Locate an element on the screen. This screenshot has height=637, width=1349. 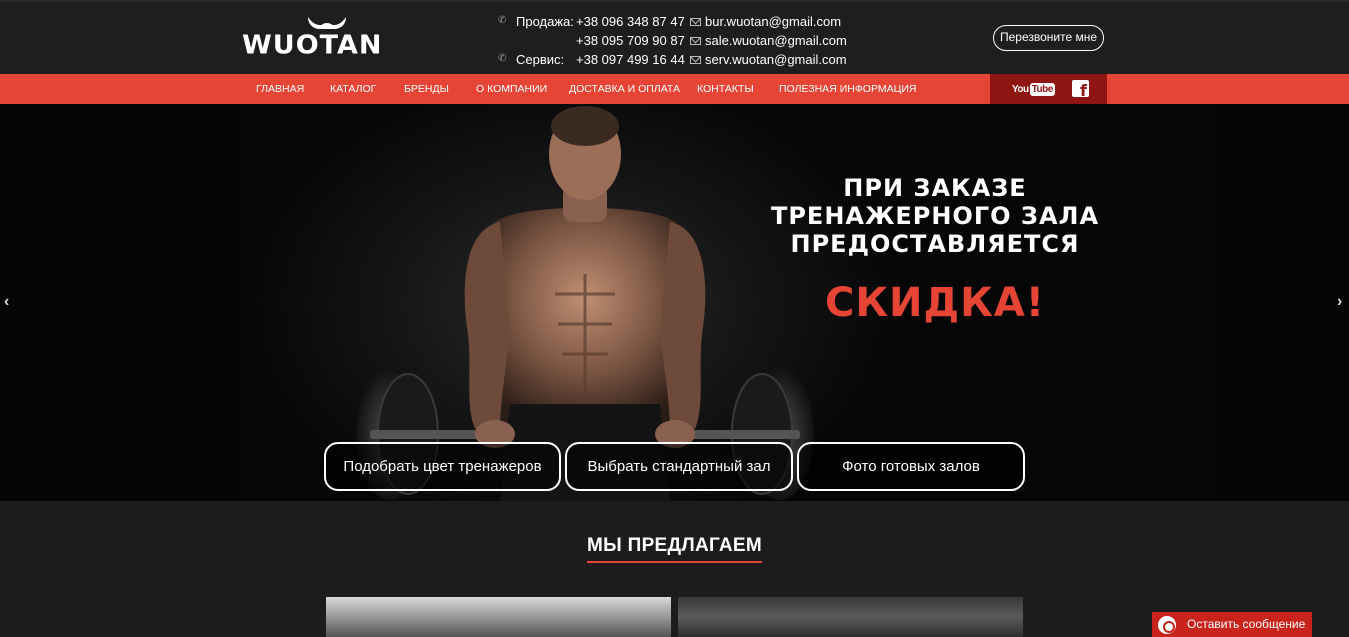
youtube-icon: You Tube is located at coordinates (1033, 89).